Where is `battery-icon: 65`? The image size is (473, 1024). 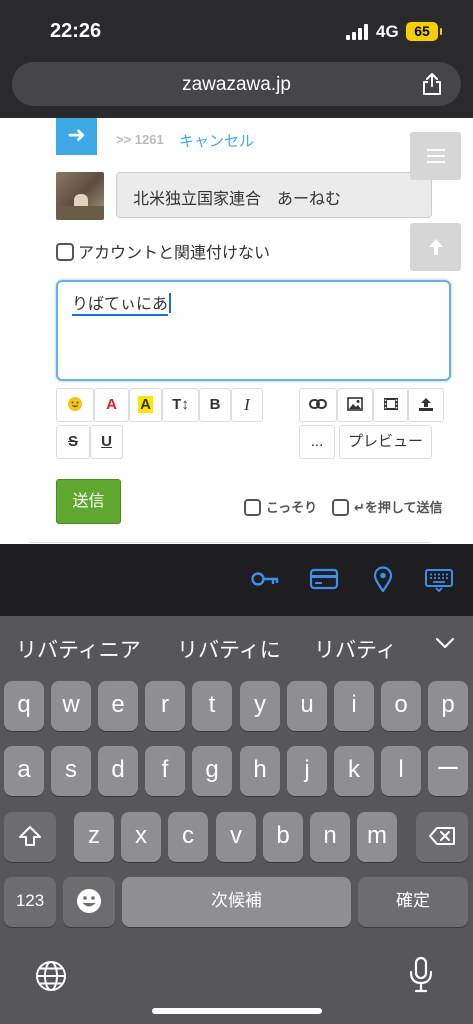
battery-icon: 65 is located at coordinates (424, 31).